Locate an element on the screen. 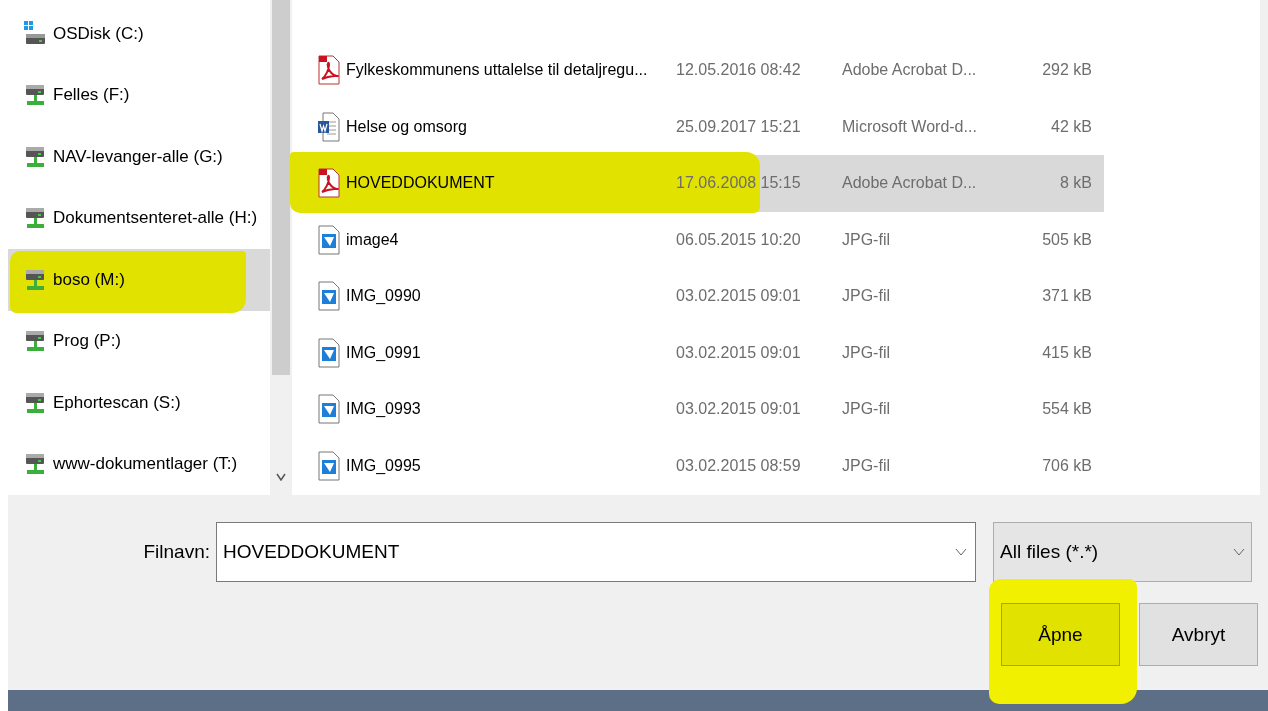  file-name: HOVEDDOKUMENT is located at coordinates (420, 183).